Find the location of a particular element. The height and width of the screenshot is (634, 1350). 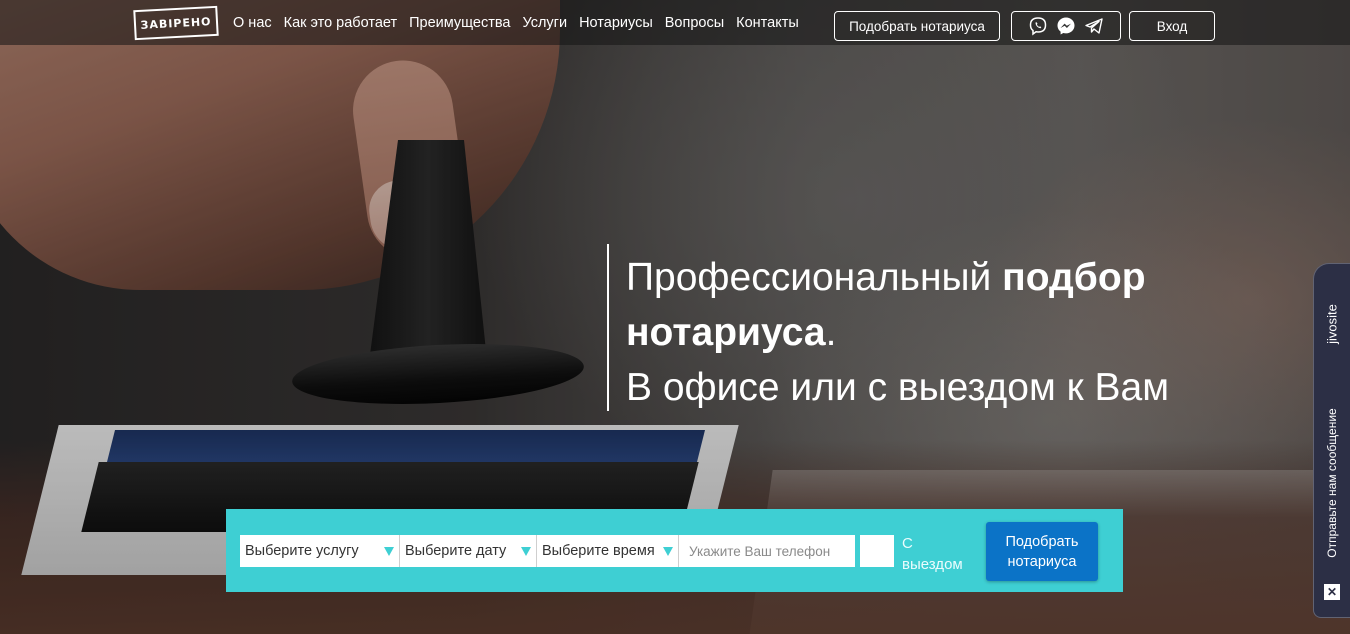

find-notary-submit-button: Подобрать нотариуса is located at coordinates (1042, 551).